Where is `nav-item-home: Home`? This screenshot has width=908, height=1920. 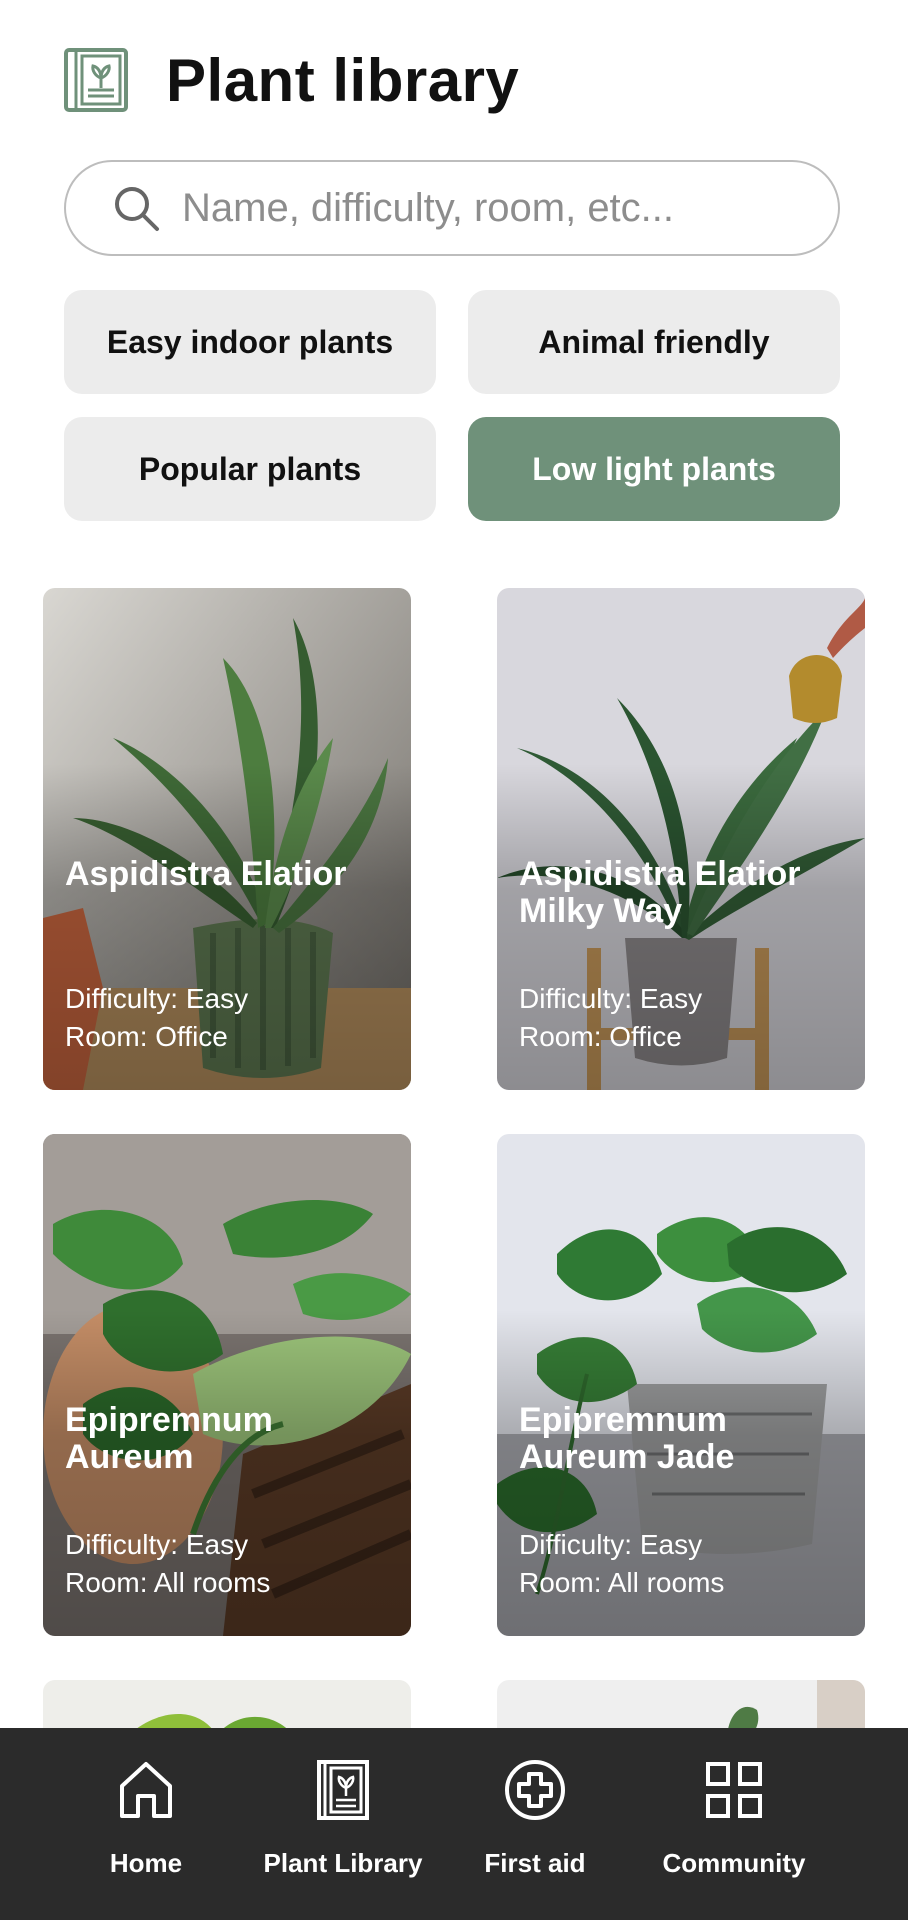 nav-item-home: Home is located at coordinates (146, 1818).